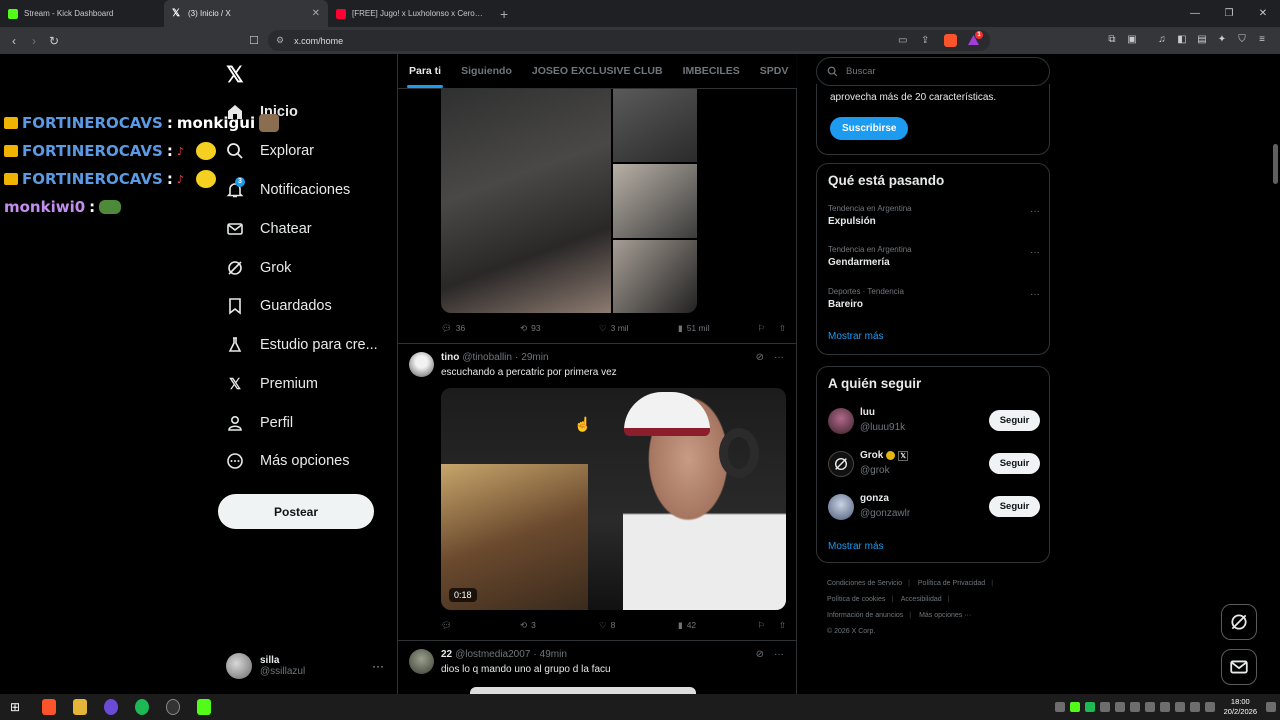  Describe the element at coordinates (246, 13) in the screenshot. I see `browser-tab-x: 𝕏 (3) Inicio / X ✕` at that location.